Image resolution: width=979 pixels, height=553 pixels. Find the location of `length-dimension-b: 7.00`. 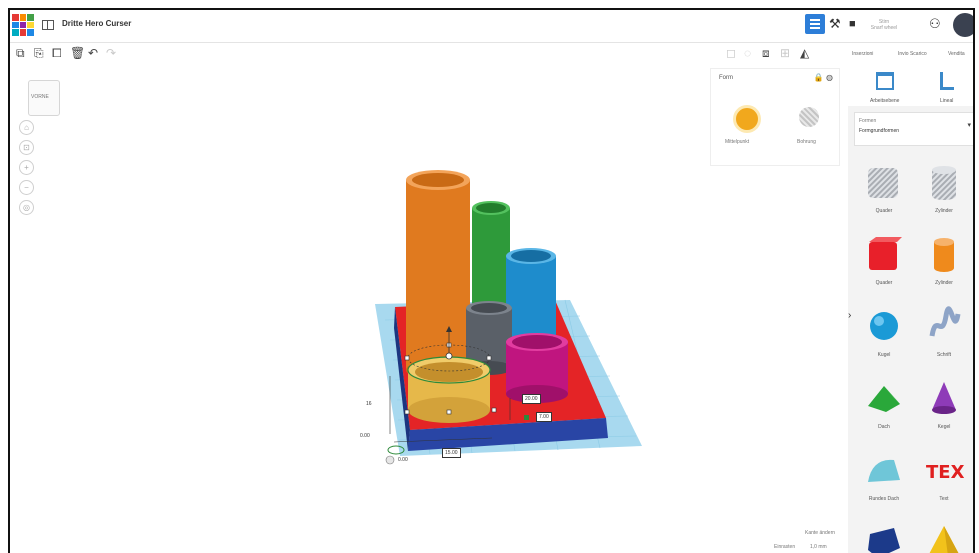

length-dimension-b: 7.00 is located at coordinates (544, 417).